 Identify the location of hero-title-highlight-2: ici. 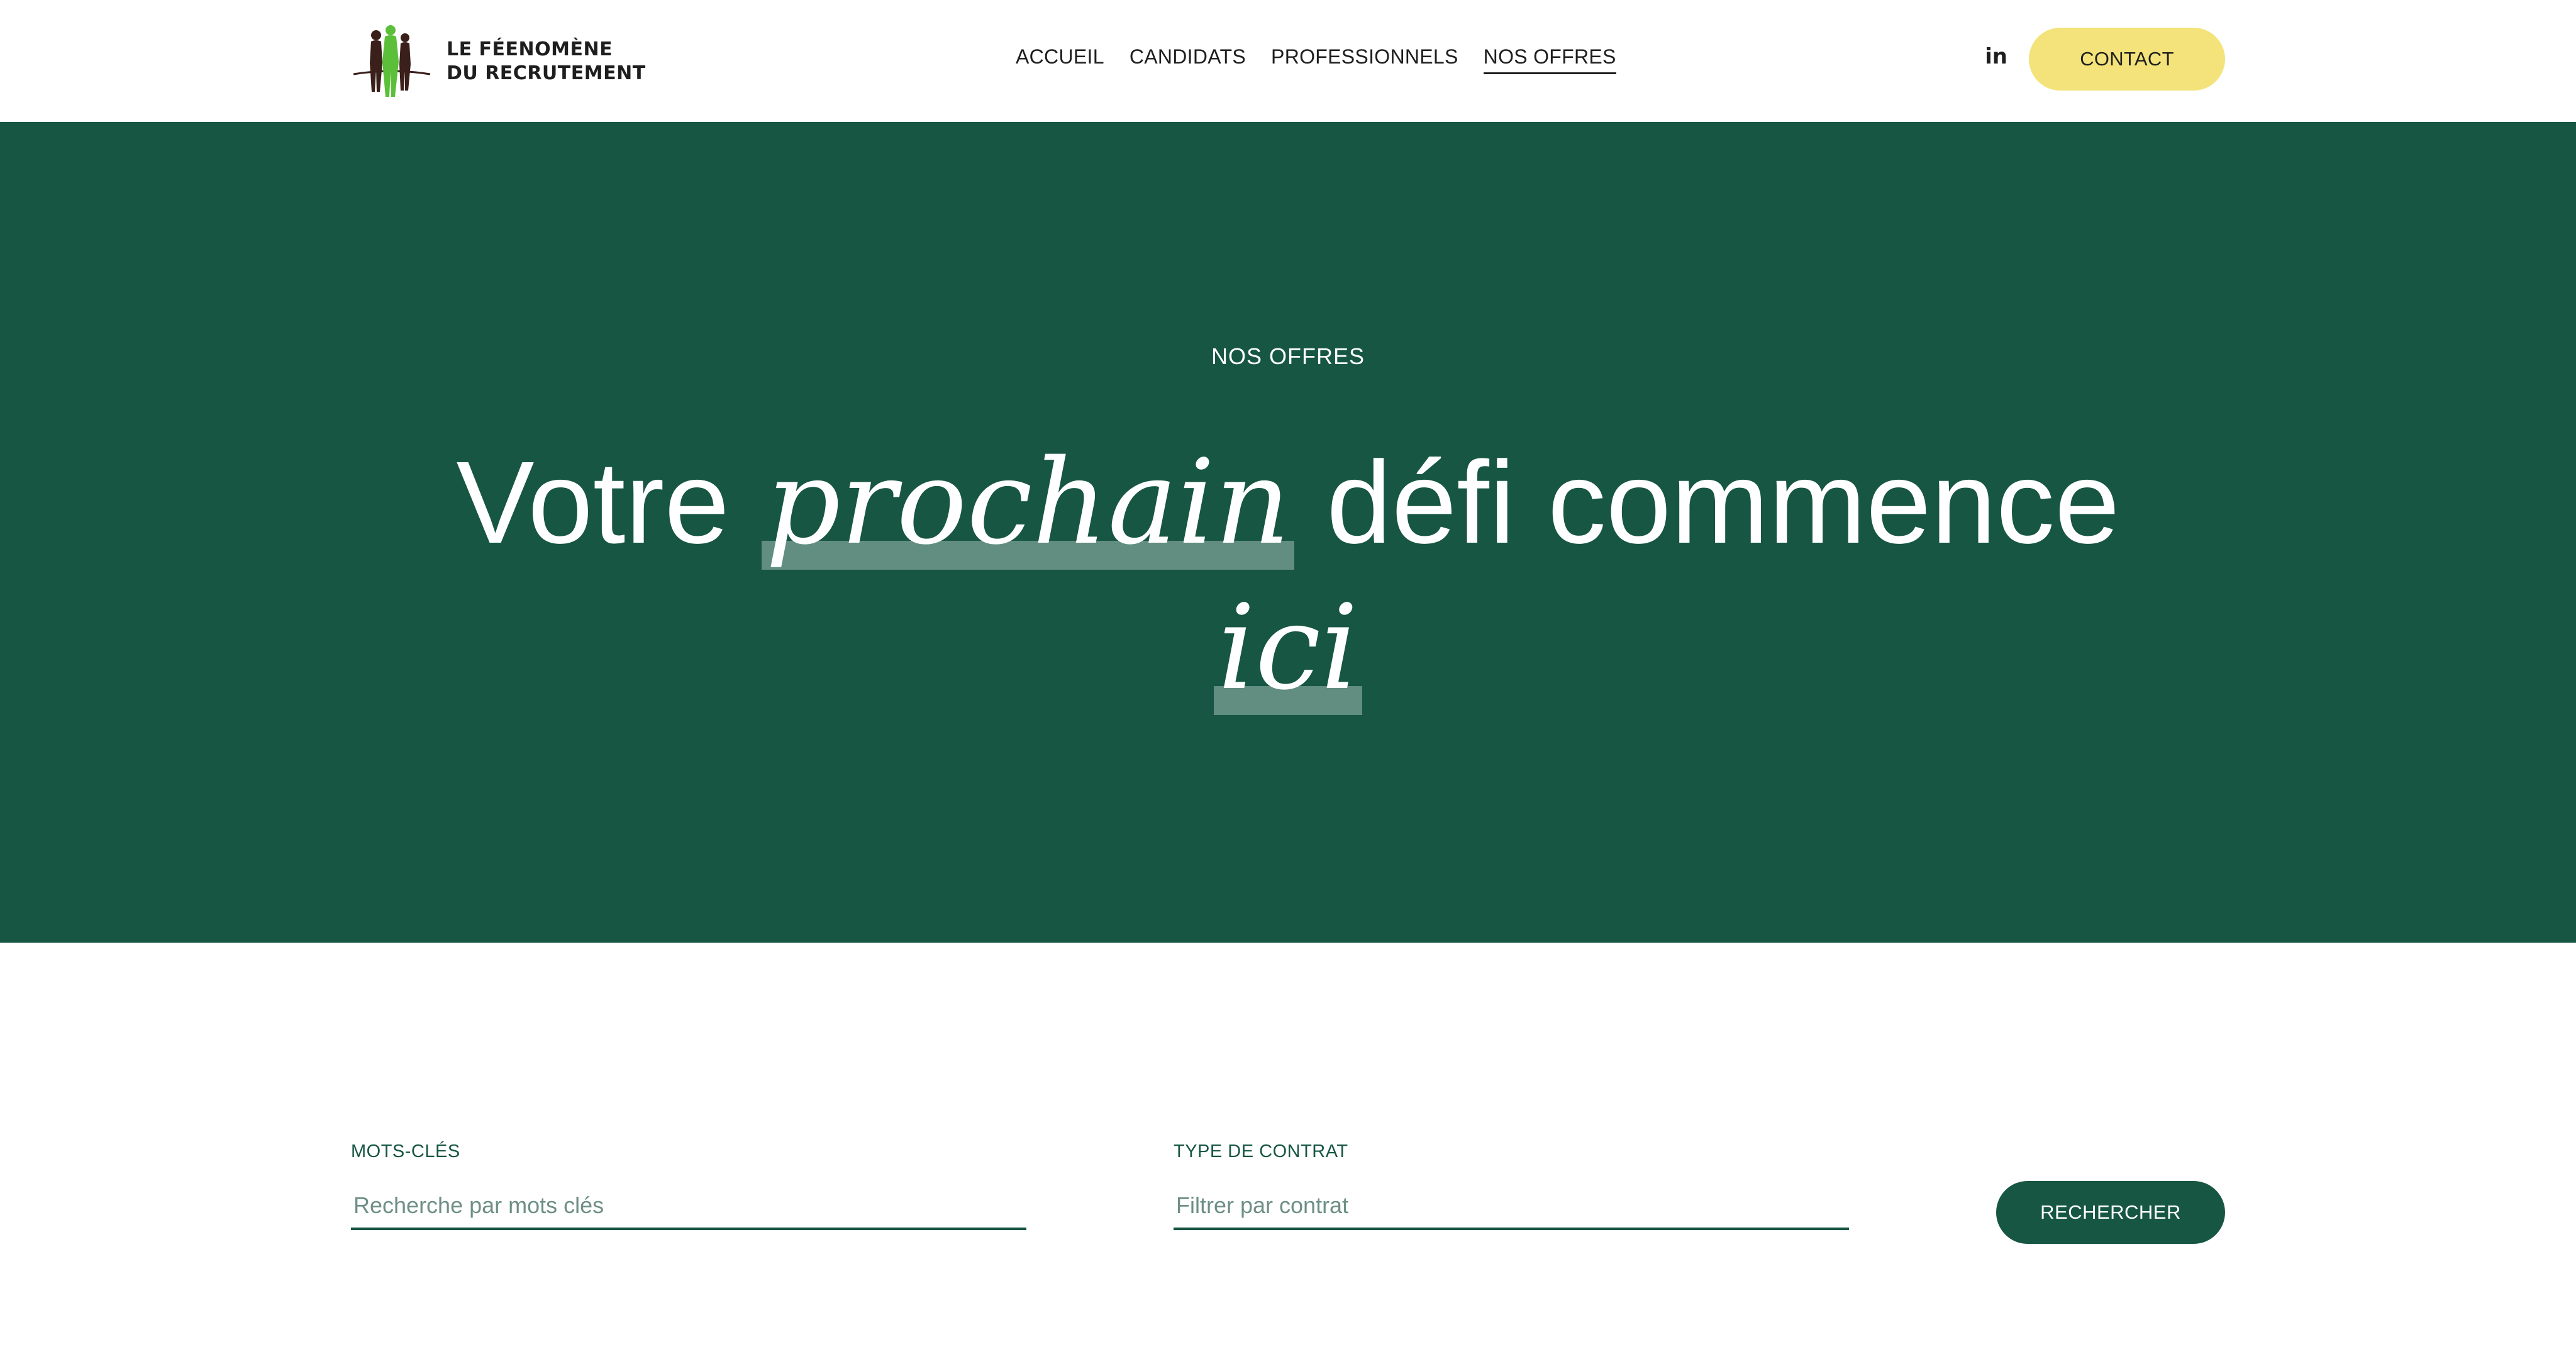
(1288, 647).